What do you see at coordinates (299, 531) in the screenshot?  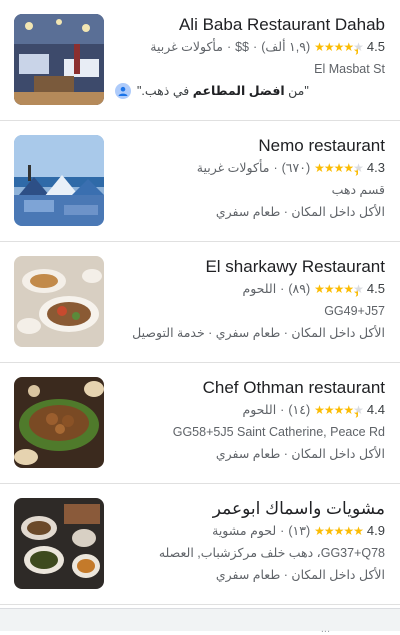 I see `review-count: (١٣)` at bounding box center [299, 531].